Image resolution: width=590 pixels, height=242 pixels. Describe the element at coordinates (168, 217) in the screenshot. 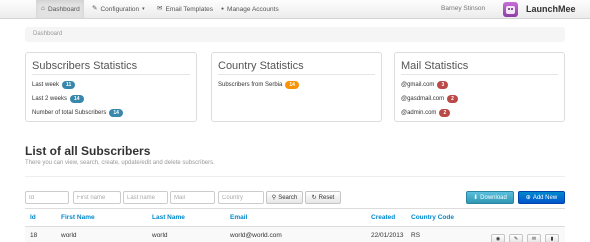

I see `column-header-last-name: Last Name` at that location.